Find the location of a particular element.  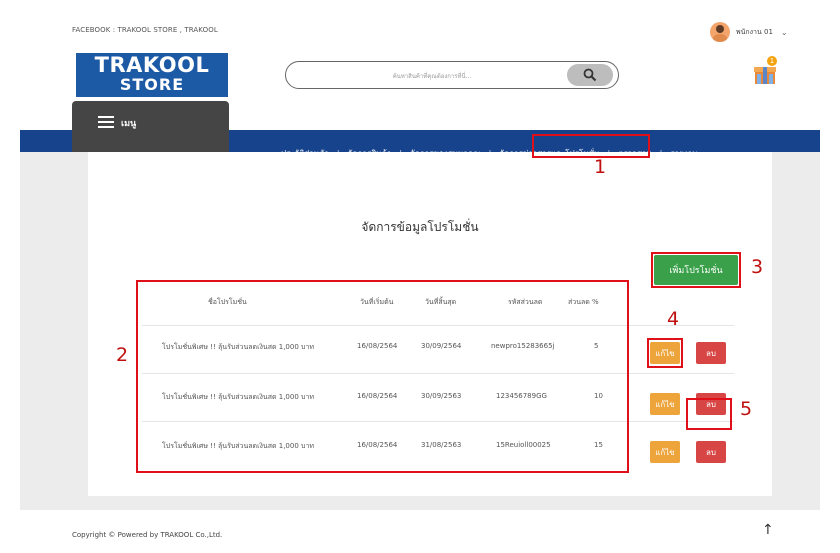

highlight-box-delete is located at coordinates (709, 414).